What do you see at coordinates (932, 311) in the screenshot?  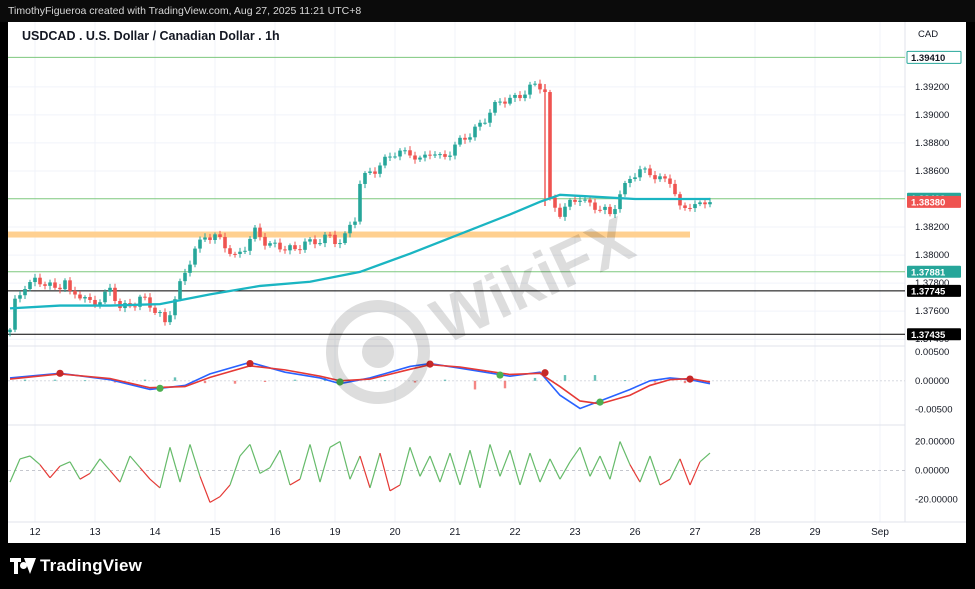 I see `price-tick-label: 1.37600` at bounding box center [932, 311].